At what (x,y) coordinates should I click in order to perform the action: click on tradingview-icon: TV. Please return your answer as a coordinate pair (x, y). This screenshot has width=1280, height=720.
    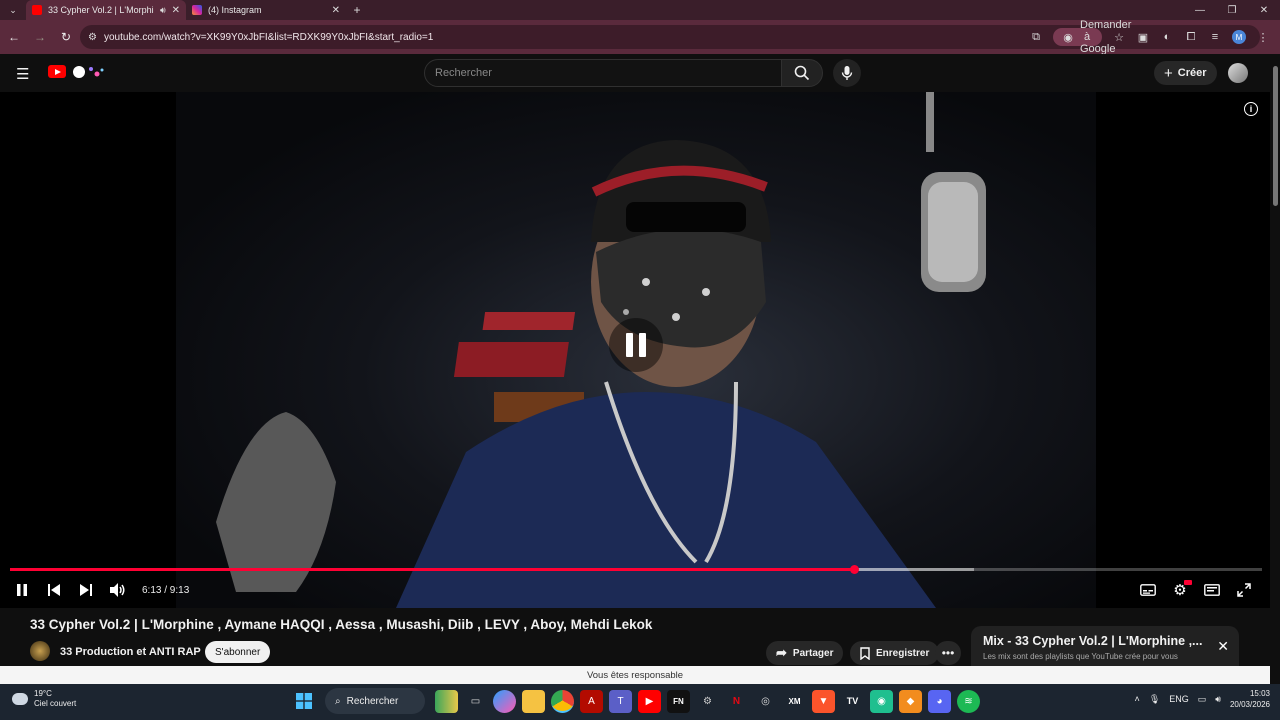
    Looking at the image, I should click on (852, 701).